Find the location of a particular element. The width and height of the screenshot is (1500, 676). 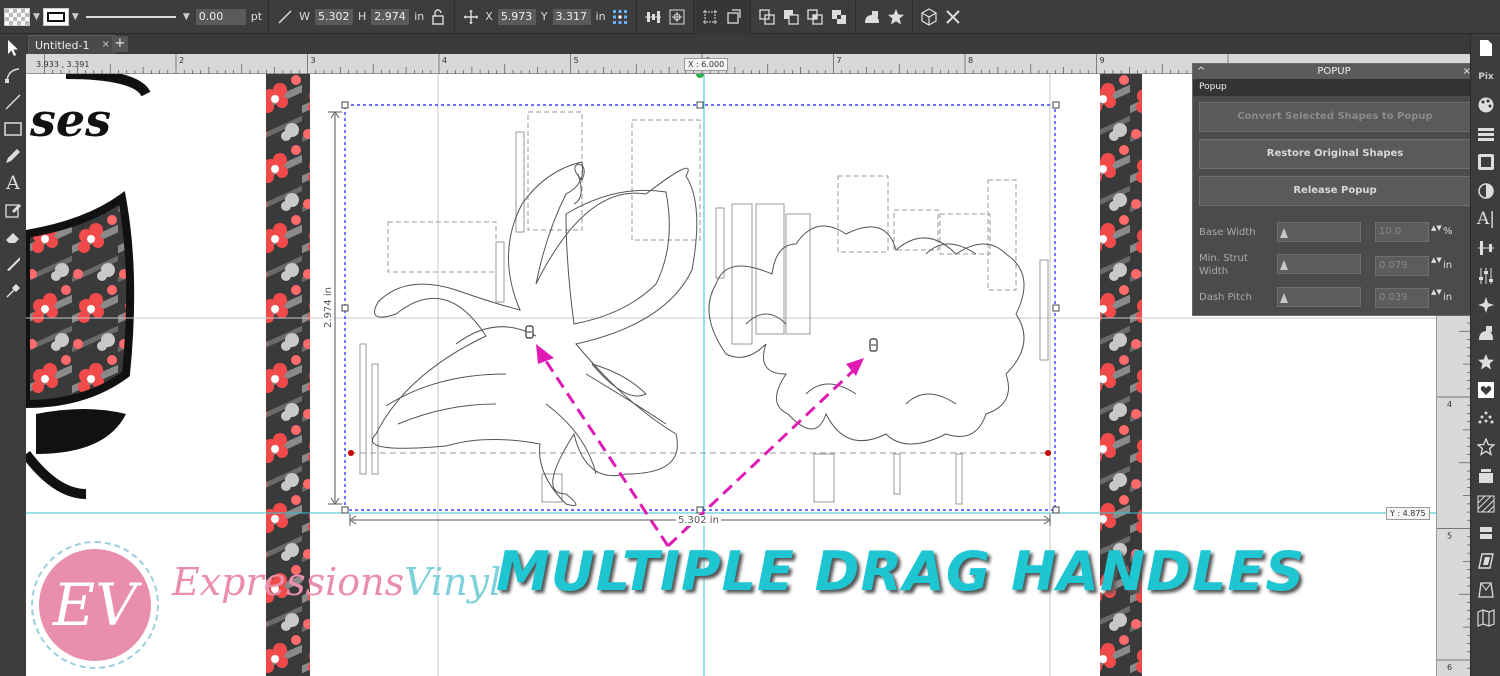

height-field: 2.974 is located at coordinates (390, 16).